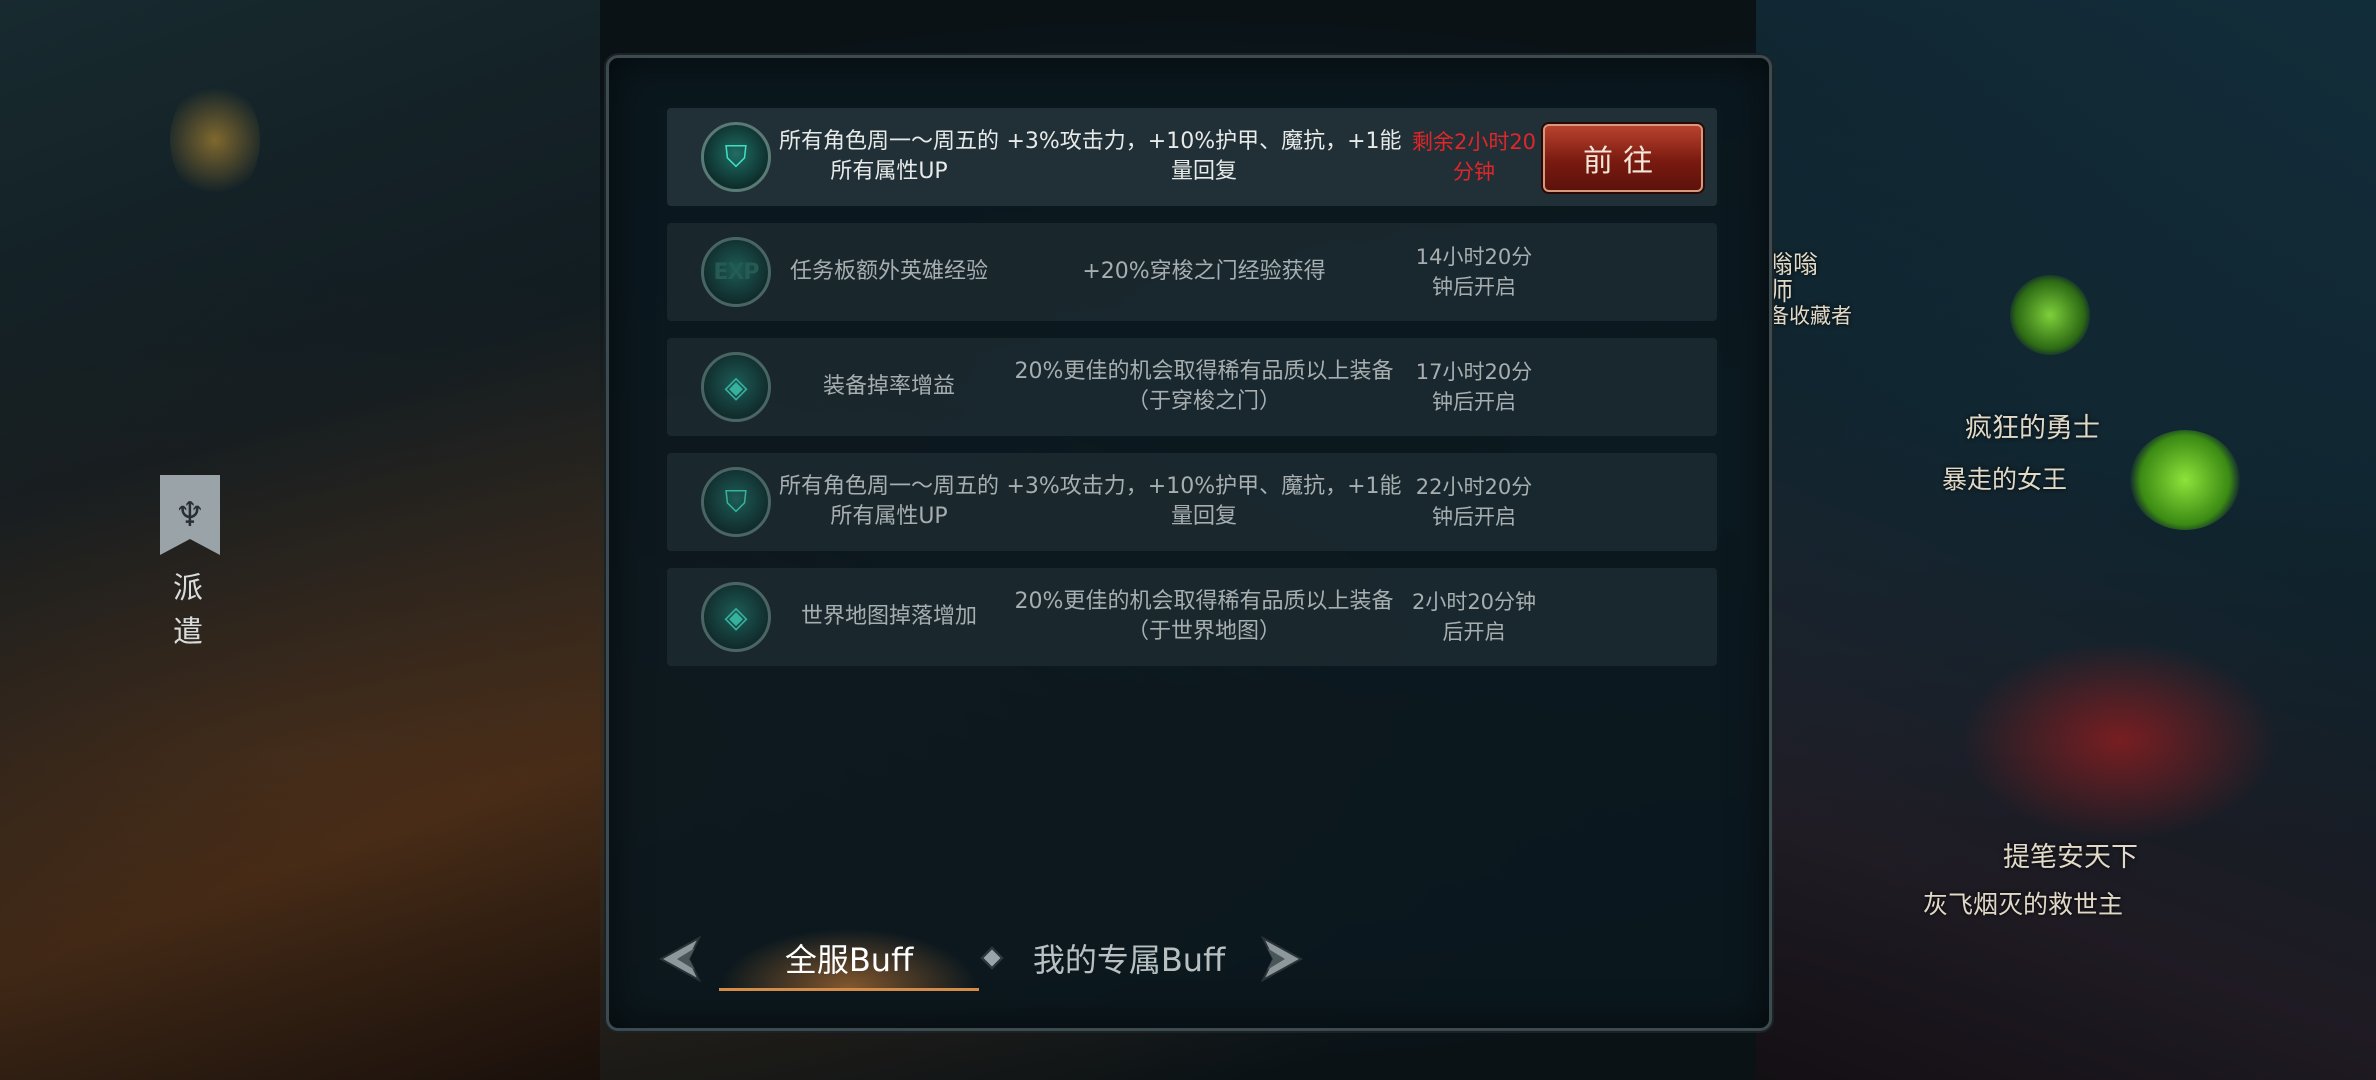 The width and height of the screenshot is (2376, 1080). What do you see at coordinates (1474, 157) in the screenshot?
I see `buff-time: 剩余2小时20分钟` at bounding box center [1474, 157].